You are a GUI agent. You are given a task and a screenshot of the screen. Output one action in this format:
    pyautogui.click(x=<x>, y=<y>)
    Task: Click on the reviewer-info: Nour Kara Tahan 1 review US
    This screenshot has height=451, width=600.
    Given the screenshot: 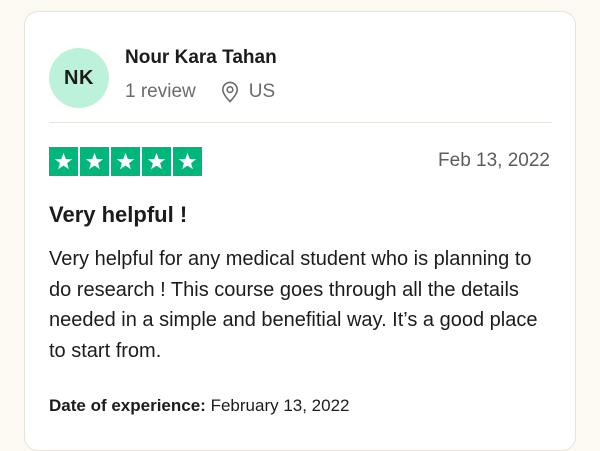 What is the action you would take?
    pyautogui.click(x=201, y=75)
    